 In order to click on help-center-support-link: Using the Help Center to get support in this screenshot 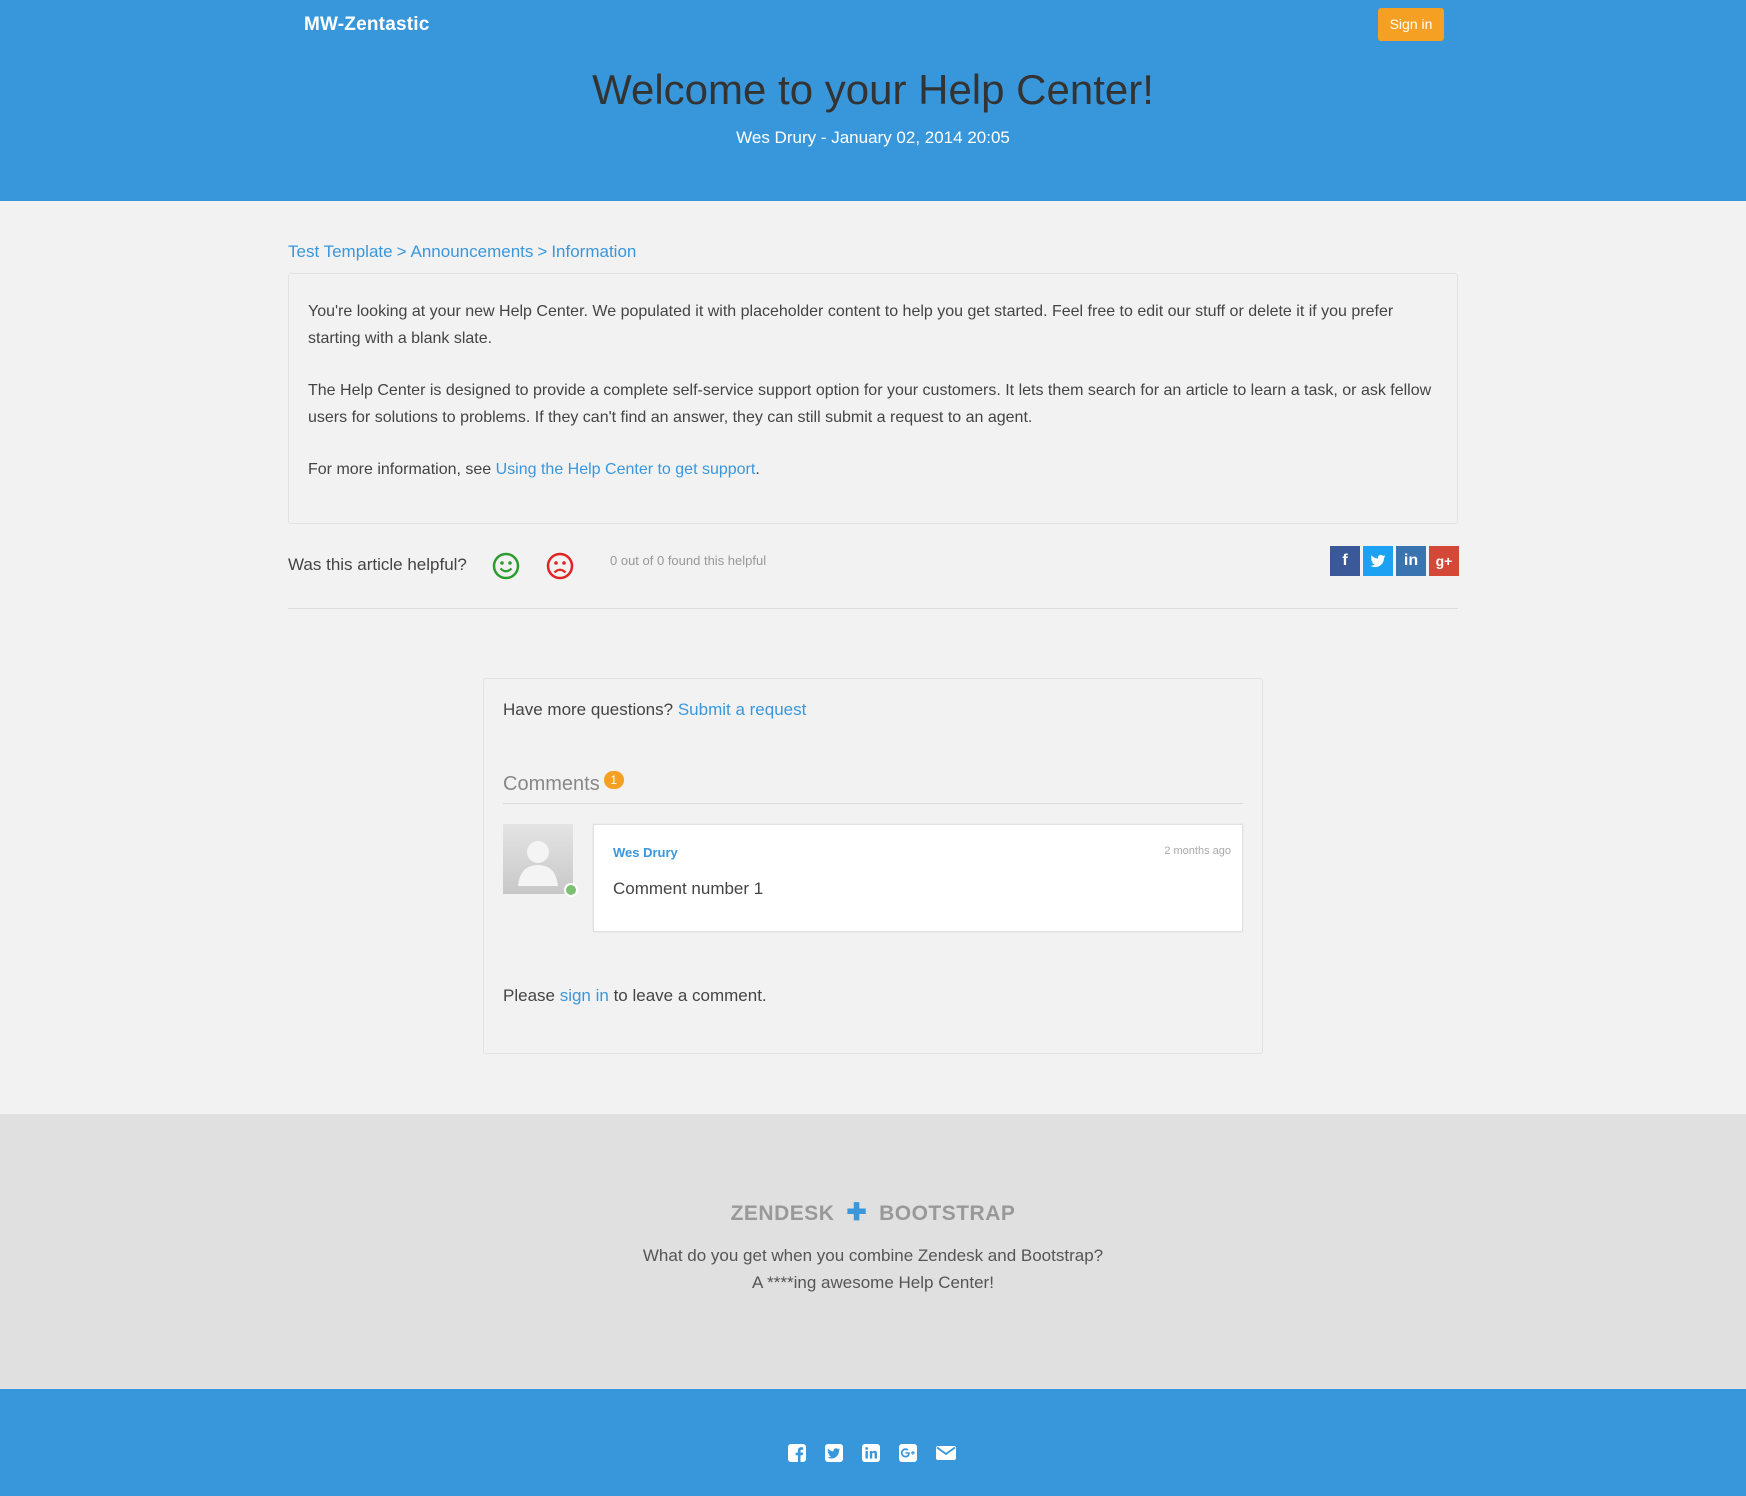, I will do `click(626, 469)`.